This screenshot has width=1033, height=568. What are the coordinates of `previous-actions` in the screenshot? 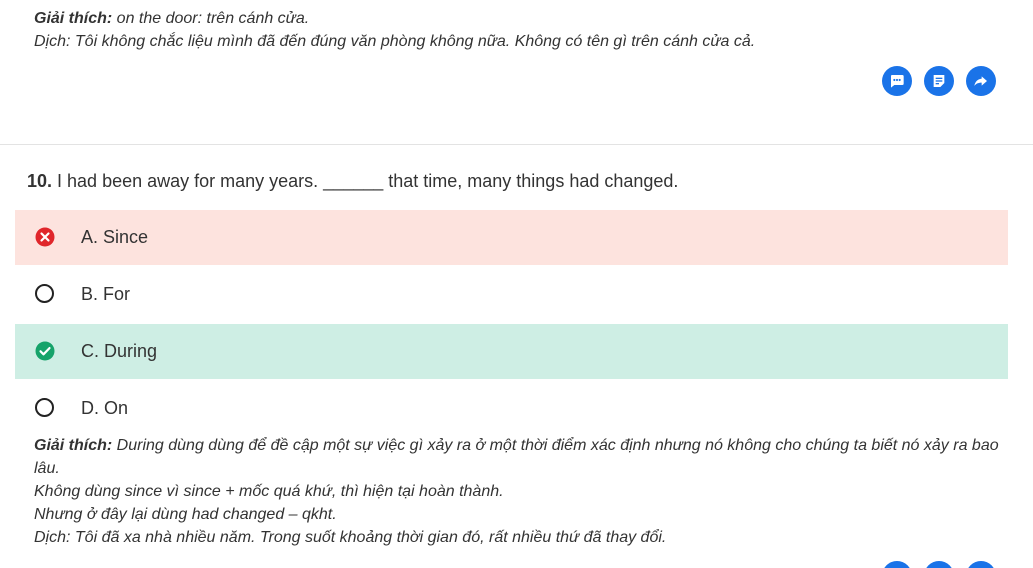 It's located at (939, 81).